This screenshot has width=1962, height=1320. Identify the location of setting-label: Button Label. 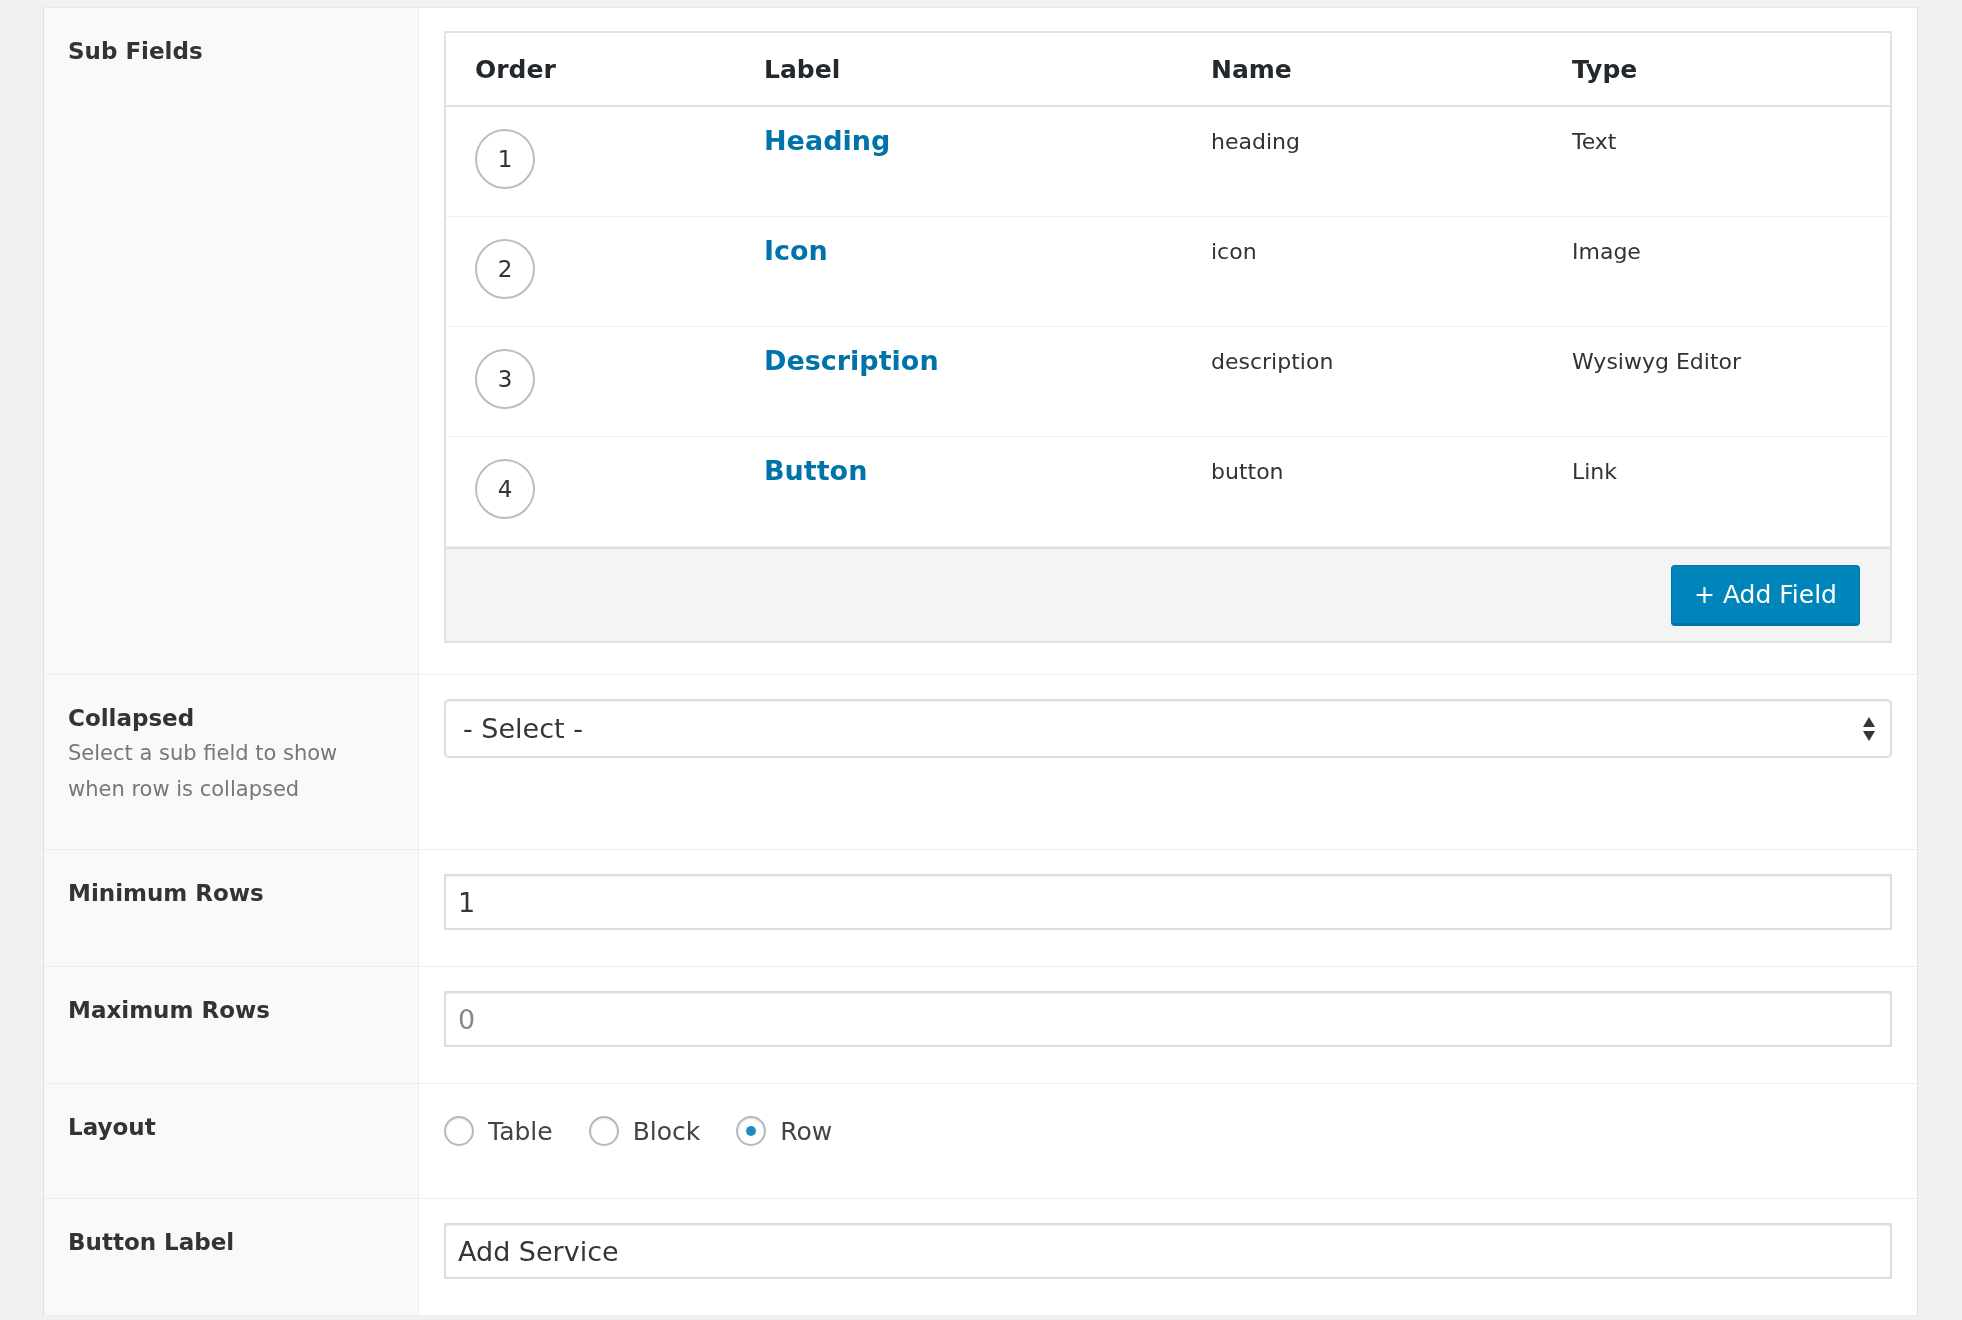
(152, 1242).